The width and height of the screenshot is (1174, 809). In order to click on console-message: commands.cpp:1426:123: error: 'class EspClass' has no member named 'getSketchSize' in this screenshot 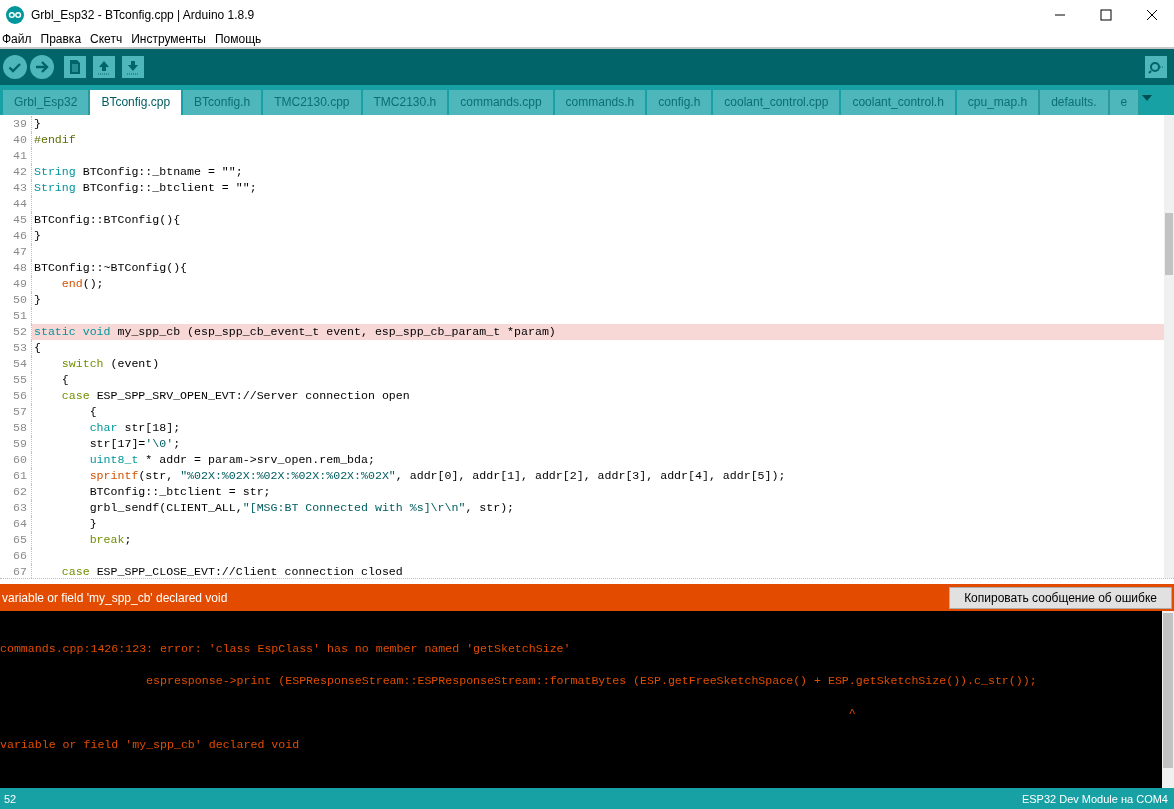, I will do `click(286, 649)`.